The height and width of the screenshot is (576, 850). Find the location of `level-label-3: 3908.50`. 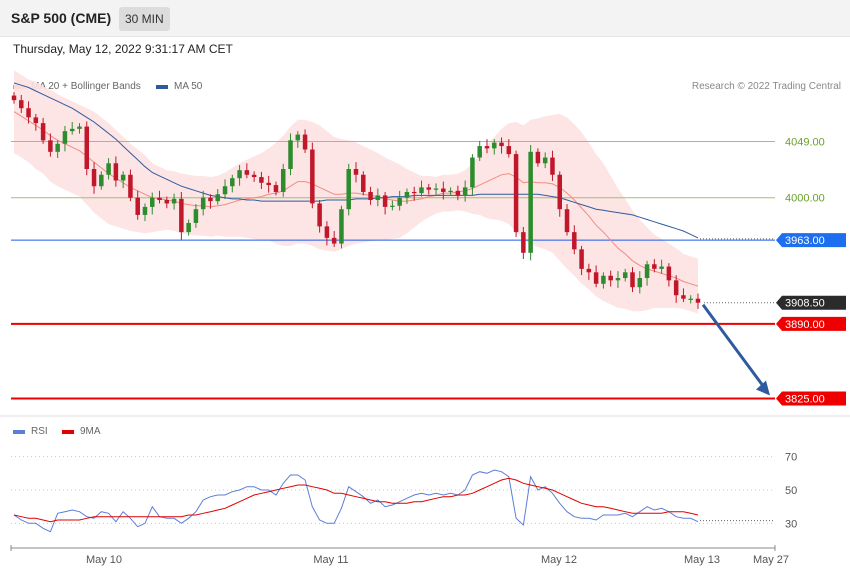

level-label-3: 3908.50 is located at coordinates (805, 304).